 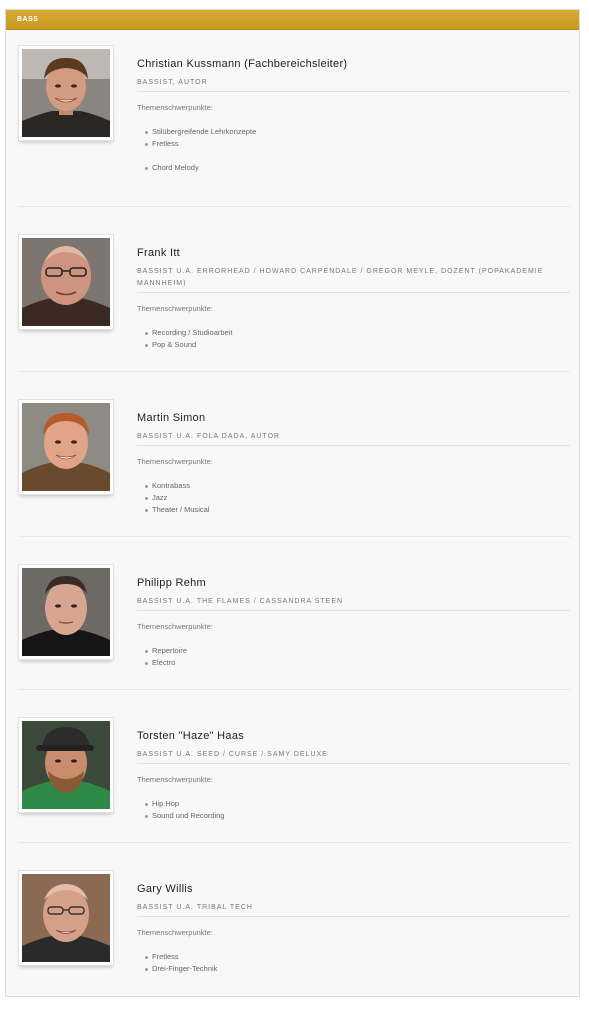 What do you see at coordinates (353, 510) in the screenshot?
I see `topic-item: Theater / Musical` at bounding box center [353, 510].